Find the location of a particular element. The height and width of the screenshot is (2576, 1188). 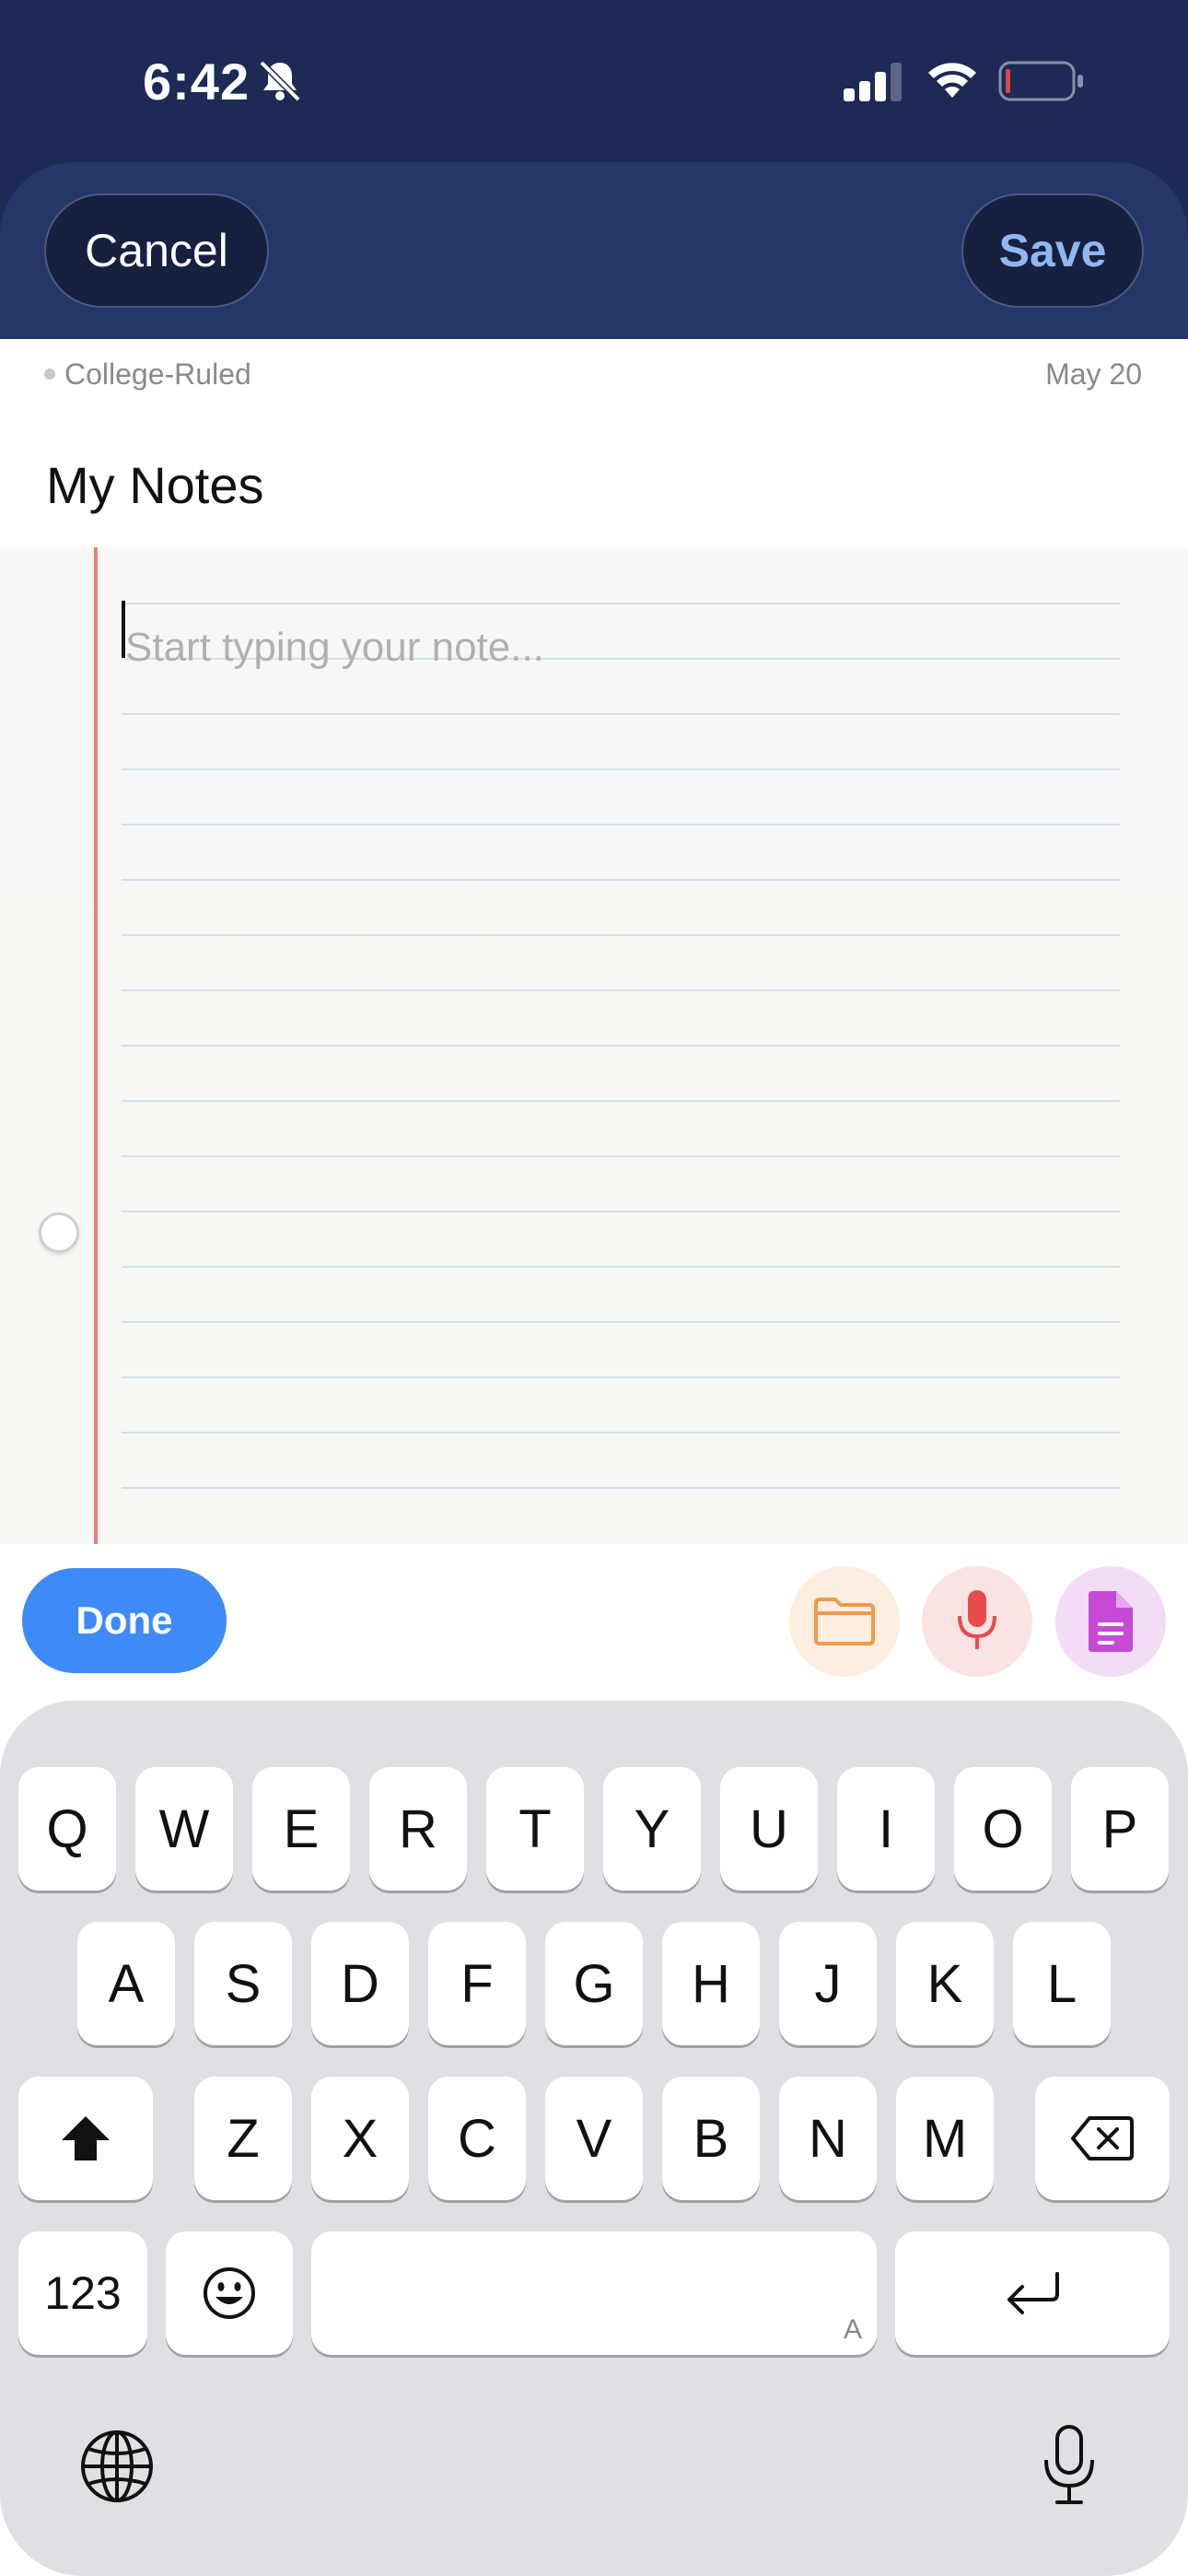

return-key is located at coordinates (1032, 2293).